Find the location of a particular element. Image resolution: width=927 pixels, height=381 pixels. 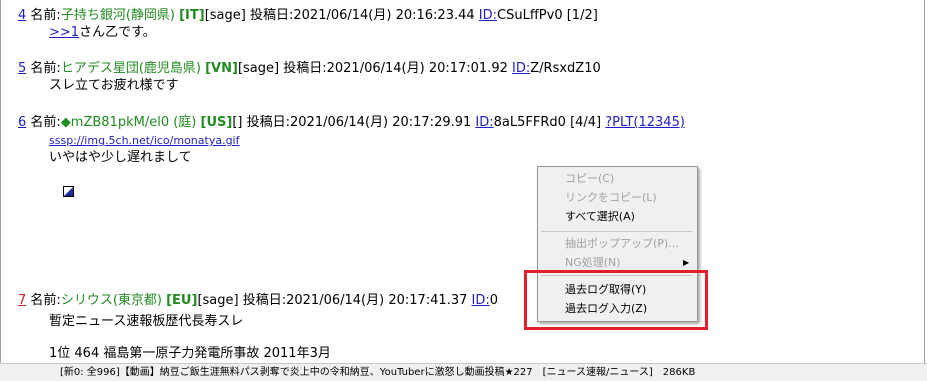

menu-item-copy: コピー(C) is located at coordinates (589, 179).